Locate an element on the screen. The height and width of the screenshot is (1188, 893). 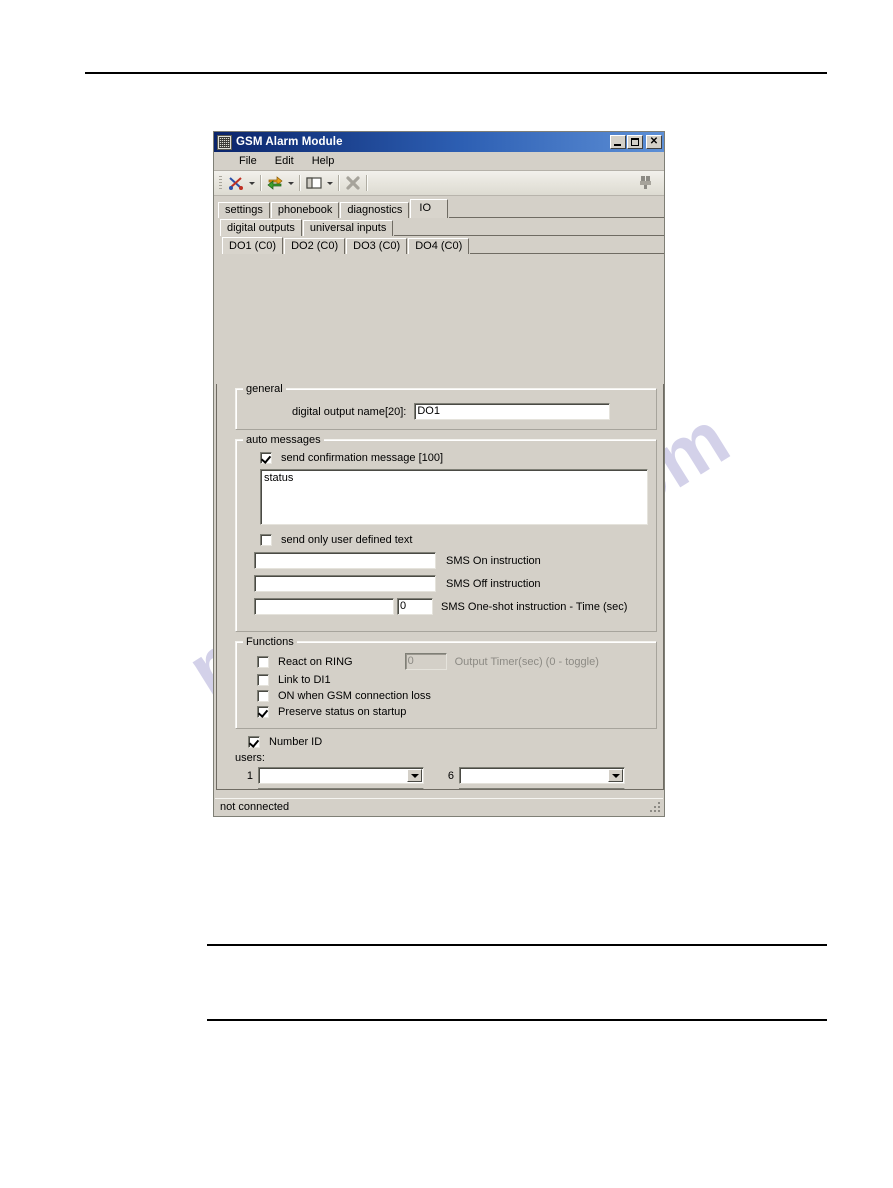
tab-phonebook: phonebook is located at coordinates (305, 210).